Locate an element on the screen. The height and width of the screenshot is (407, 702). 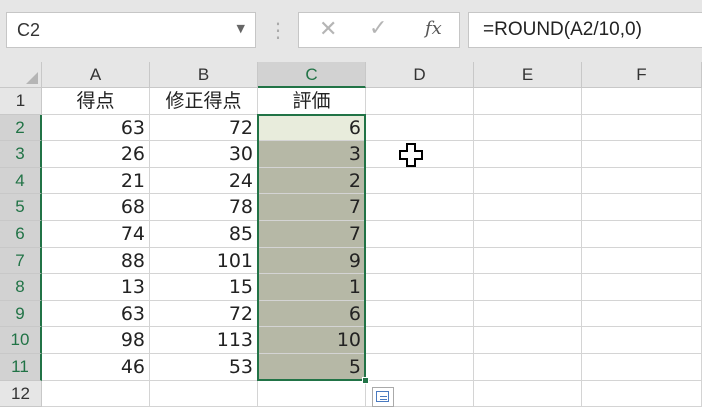
cell-e10 is located at coordinates (528, 340).